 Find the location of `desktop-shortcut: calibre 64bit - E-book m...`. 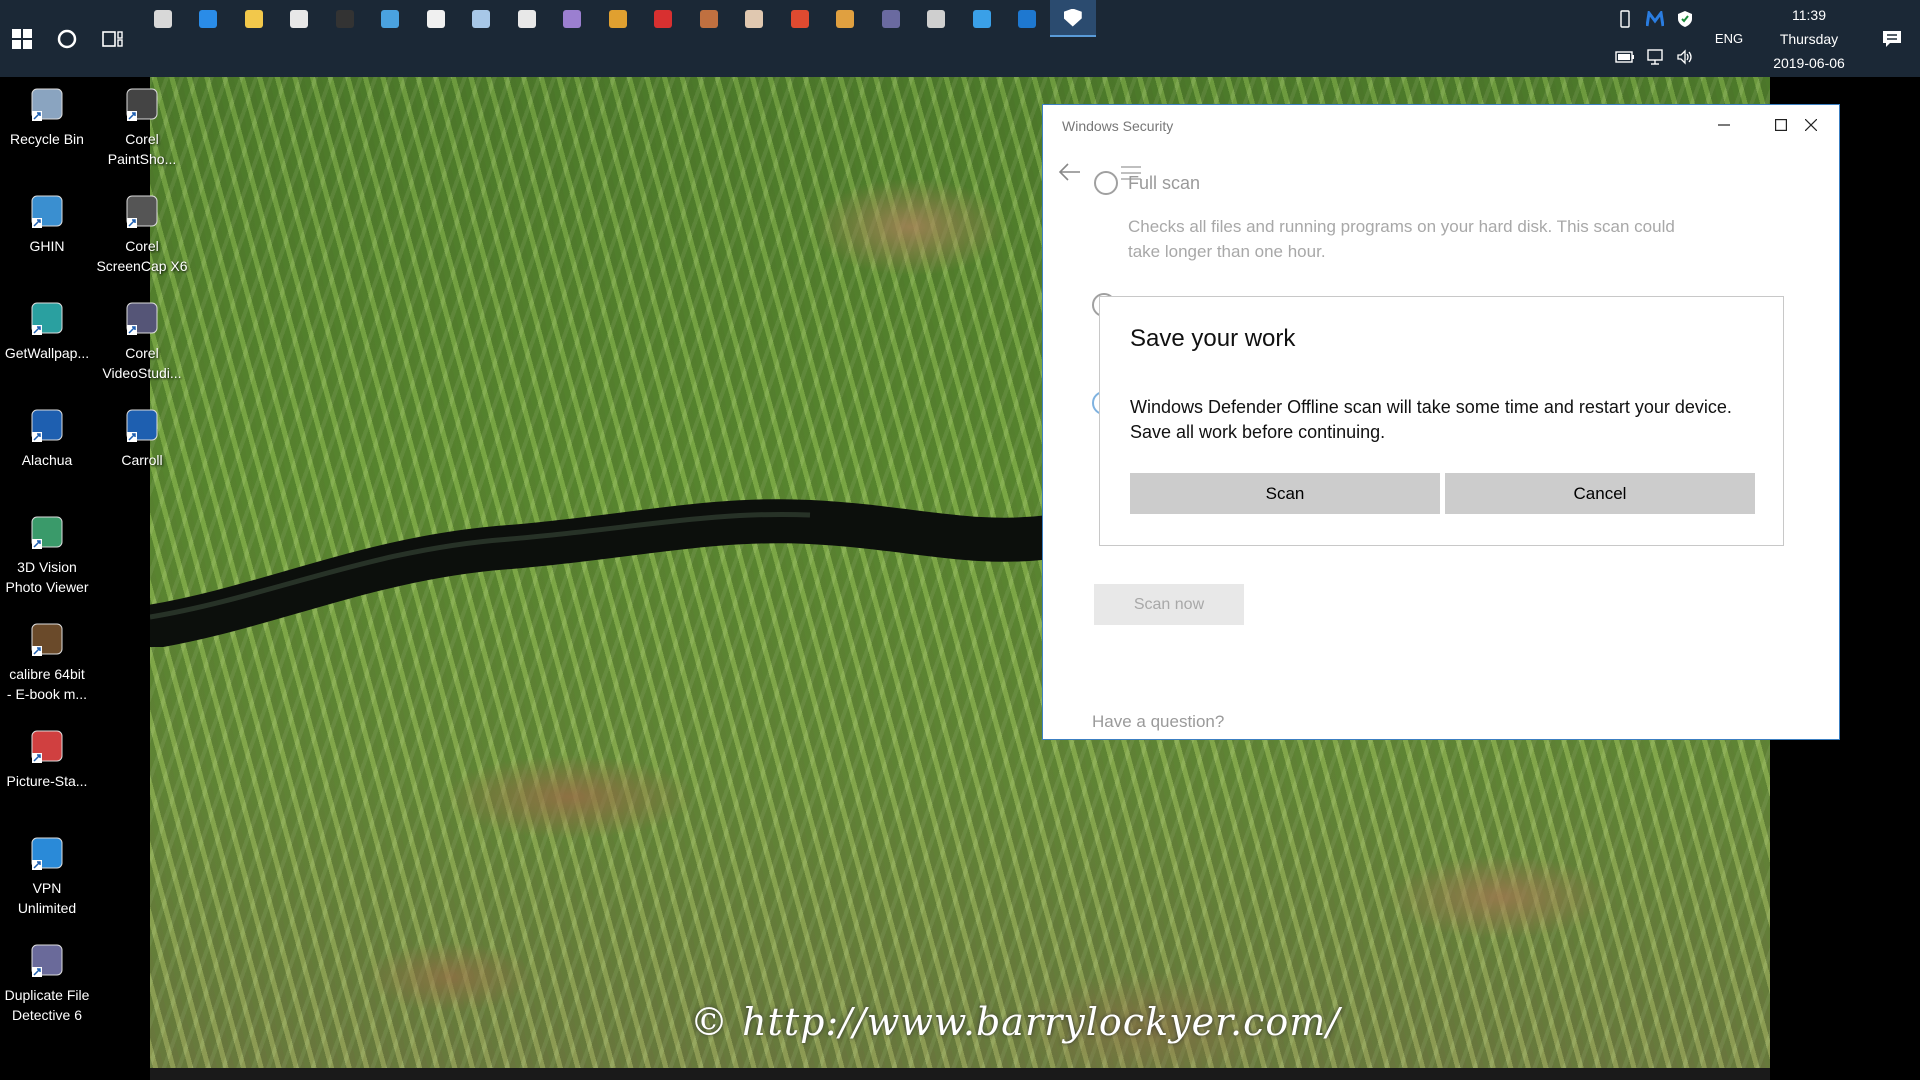

desktop-shortcut: calibre 64bit - E-book m... is located at coordinates (47, 661).